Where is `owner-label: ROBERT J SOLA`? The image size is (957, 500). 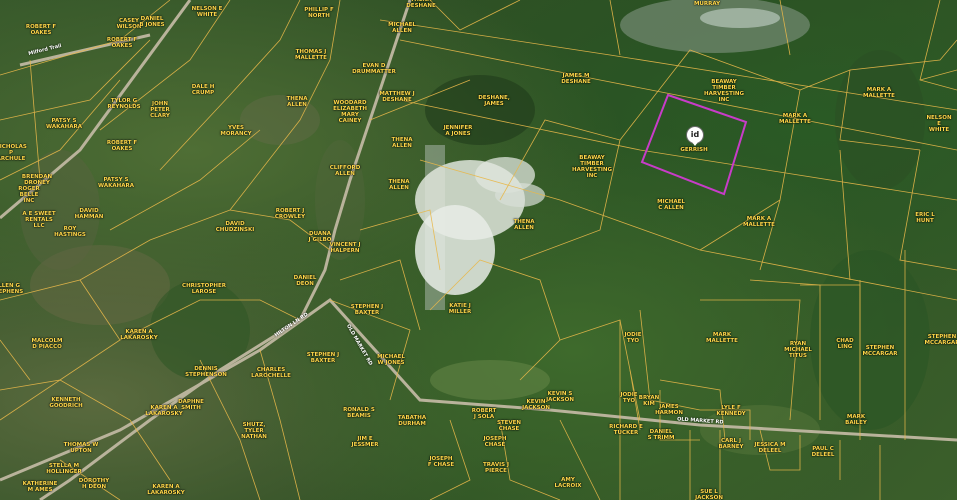 owner-label: ROBERT J SOLA is located at coordinates (484, 414).